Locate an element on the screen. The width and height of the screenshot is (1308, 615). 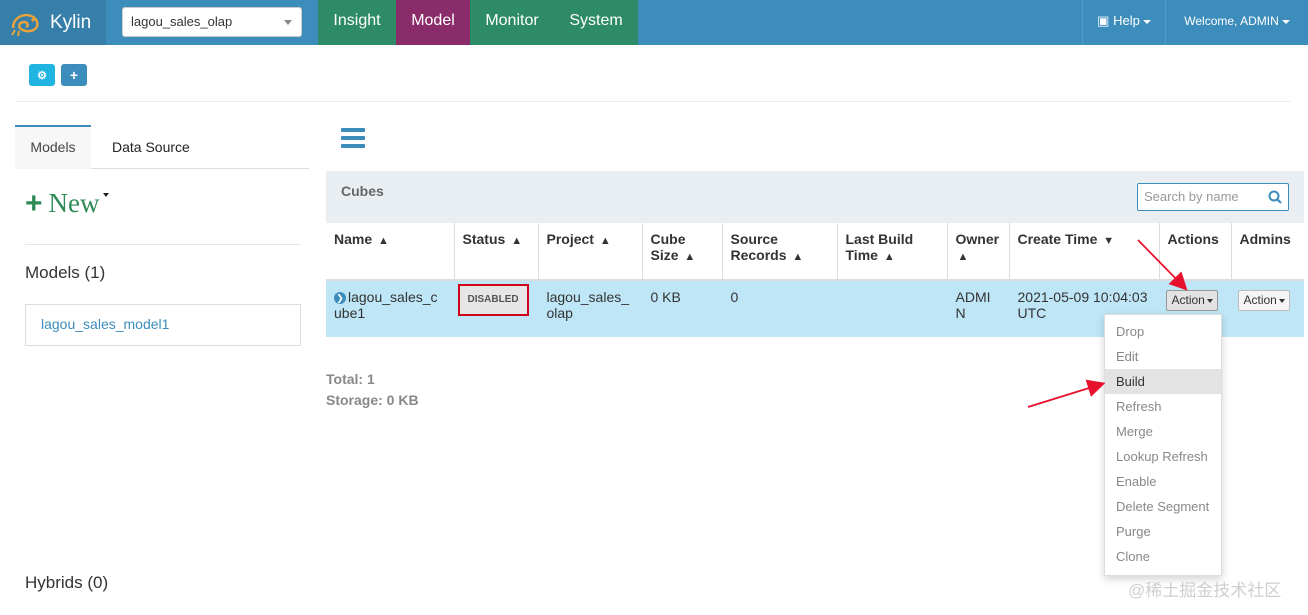
help-menu: ▣ Help is located at coordinates (1123, 22).